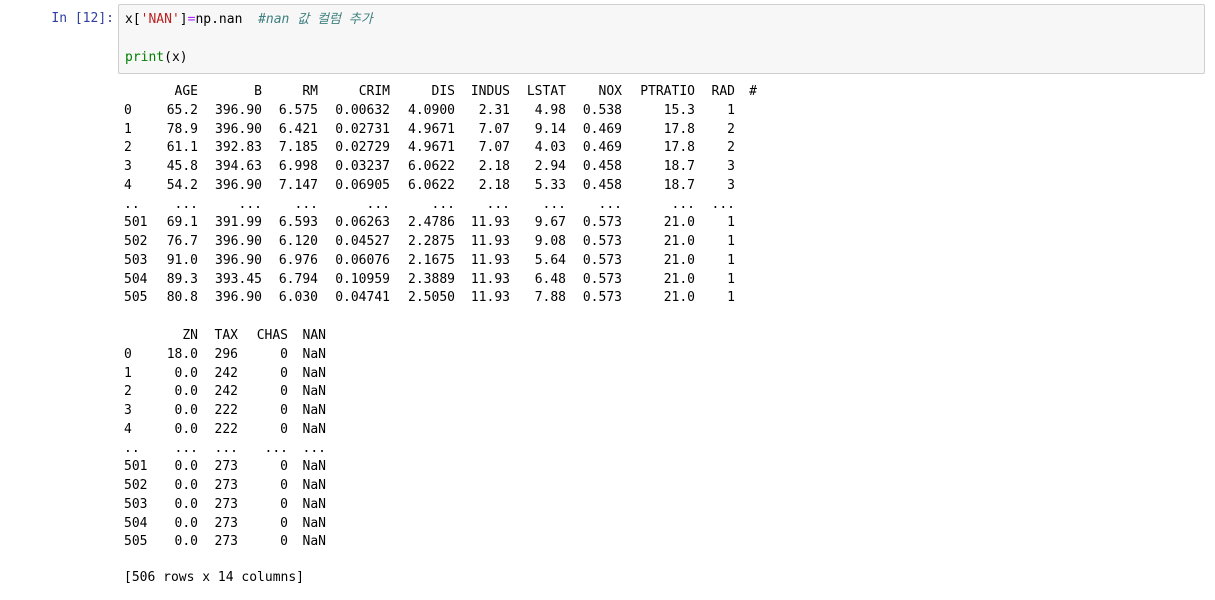 The height and width of the screenshot is (600, 1215). I want to click on code-input-area: x['NAN']=np.nan #nan 값 컬럼 추가 print(x), so click(661, 39).